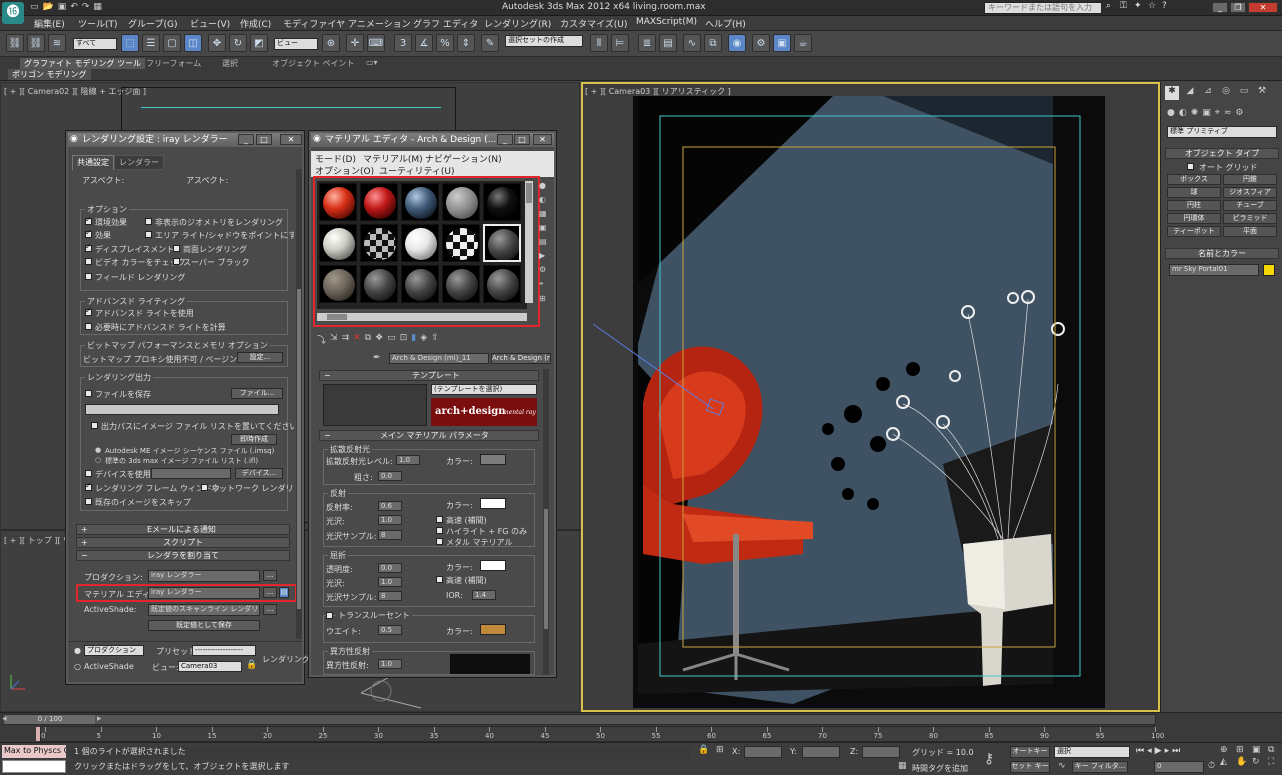  Describe the element at coordinates (493, 629) in the screenshot. I see `translucency-color-swatch` at that location.